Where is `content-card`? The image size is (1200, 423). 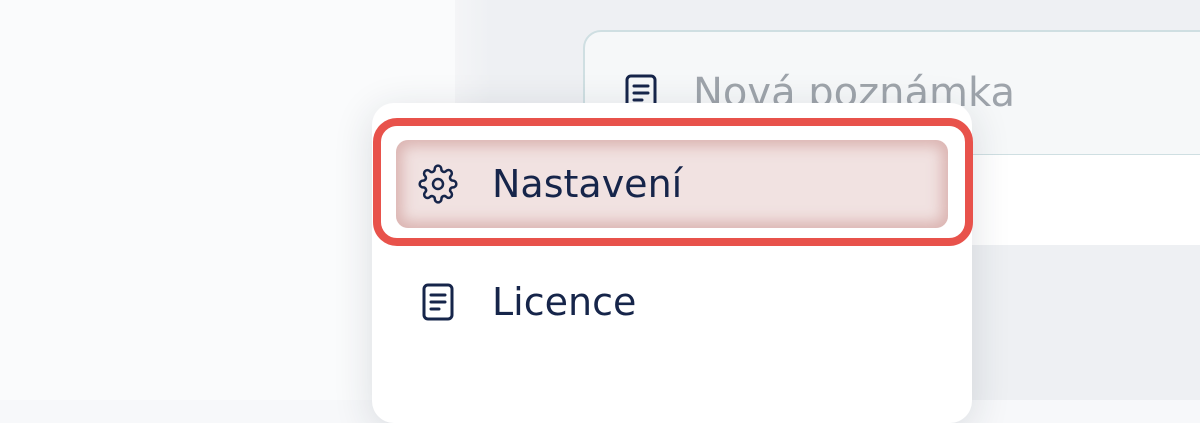
content-card is located at coordinates (1070, 200).